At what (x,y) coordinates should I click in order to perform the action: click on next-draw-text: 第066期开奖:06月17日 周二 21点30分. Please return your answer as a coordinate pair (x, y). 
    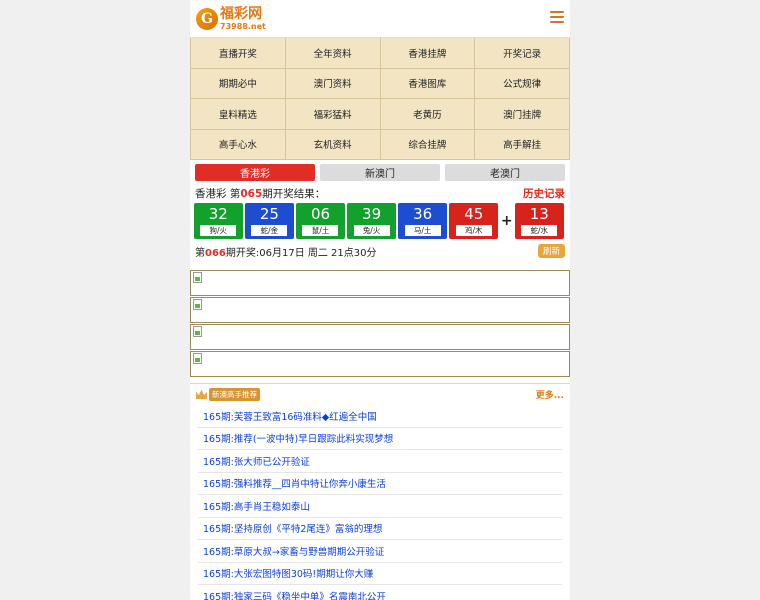
    Looking at the image, I should click on (286, 251).